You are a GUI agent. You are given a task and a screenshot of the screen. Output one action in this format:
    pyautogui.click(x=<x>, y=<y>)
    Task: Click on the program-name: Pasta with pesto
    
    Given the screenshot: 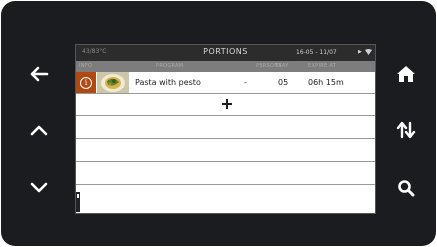 What is the action you would take?
    pyautogui.click(x=168, y=82)
    